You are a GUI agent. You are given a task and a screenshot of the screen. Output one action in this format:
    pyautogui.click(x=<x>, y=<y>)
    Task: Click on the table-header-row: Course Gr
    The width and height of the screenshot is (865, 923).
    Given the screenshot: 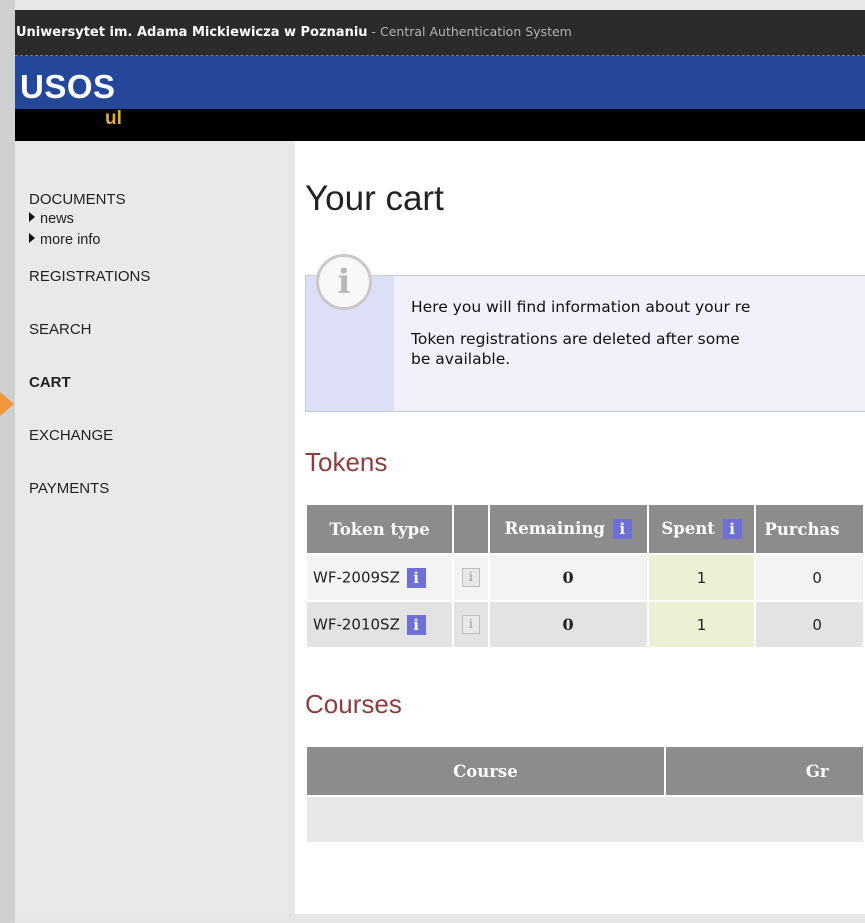 What is the action you would take?
    pyautogui.click(x=585, y=771)
    